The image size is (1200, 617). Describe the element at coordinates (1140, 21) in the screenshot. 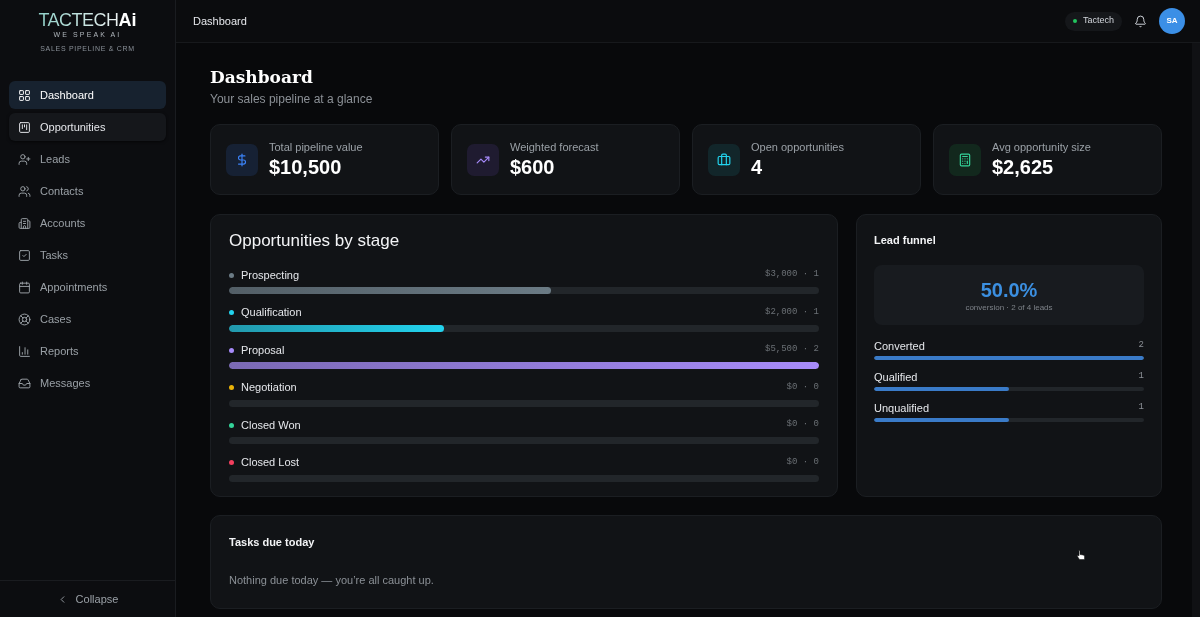

I see `bell-icon` at that location.